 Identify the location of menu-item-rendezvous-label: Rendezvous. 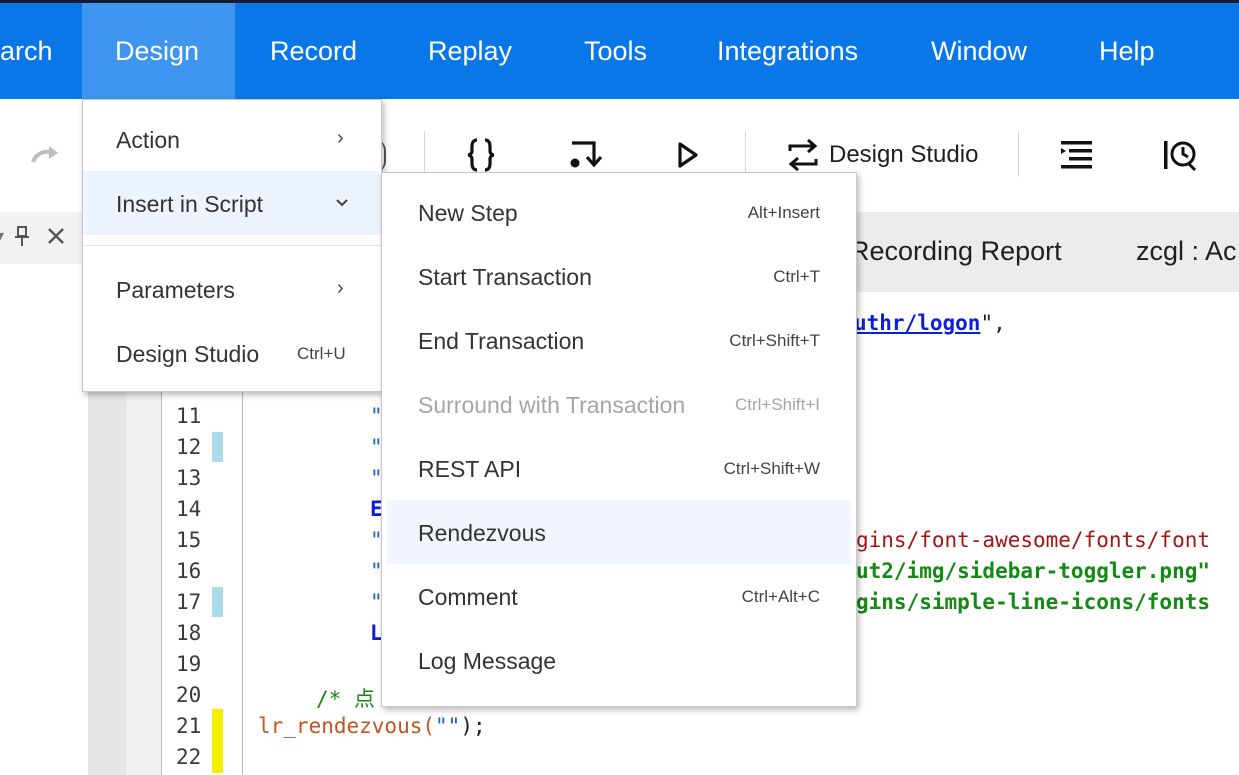
(482, 533).